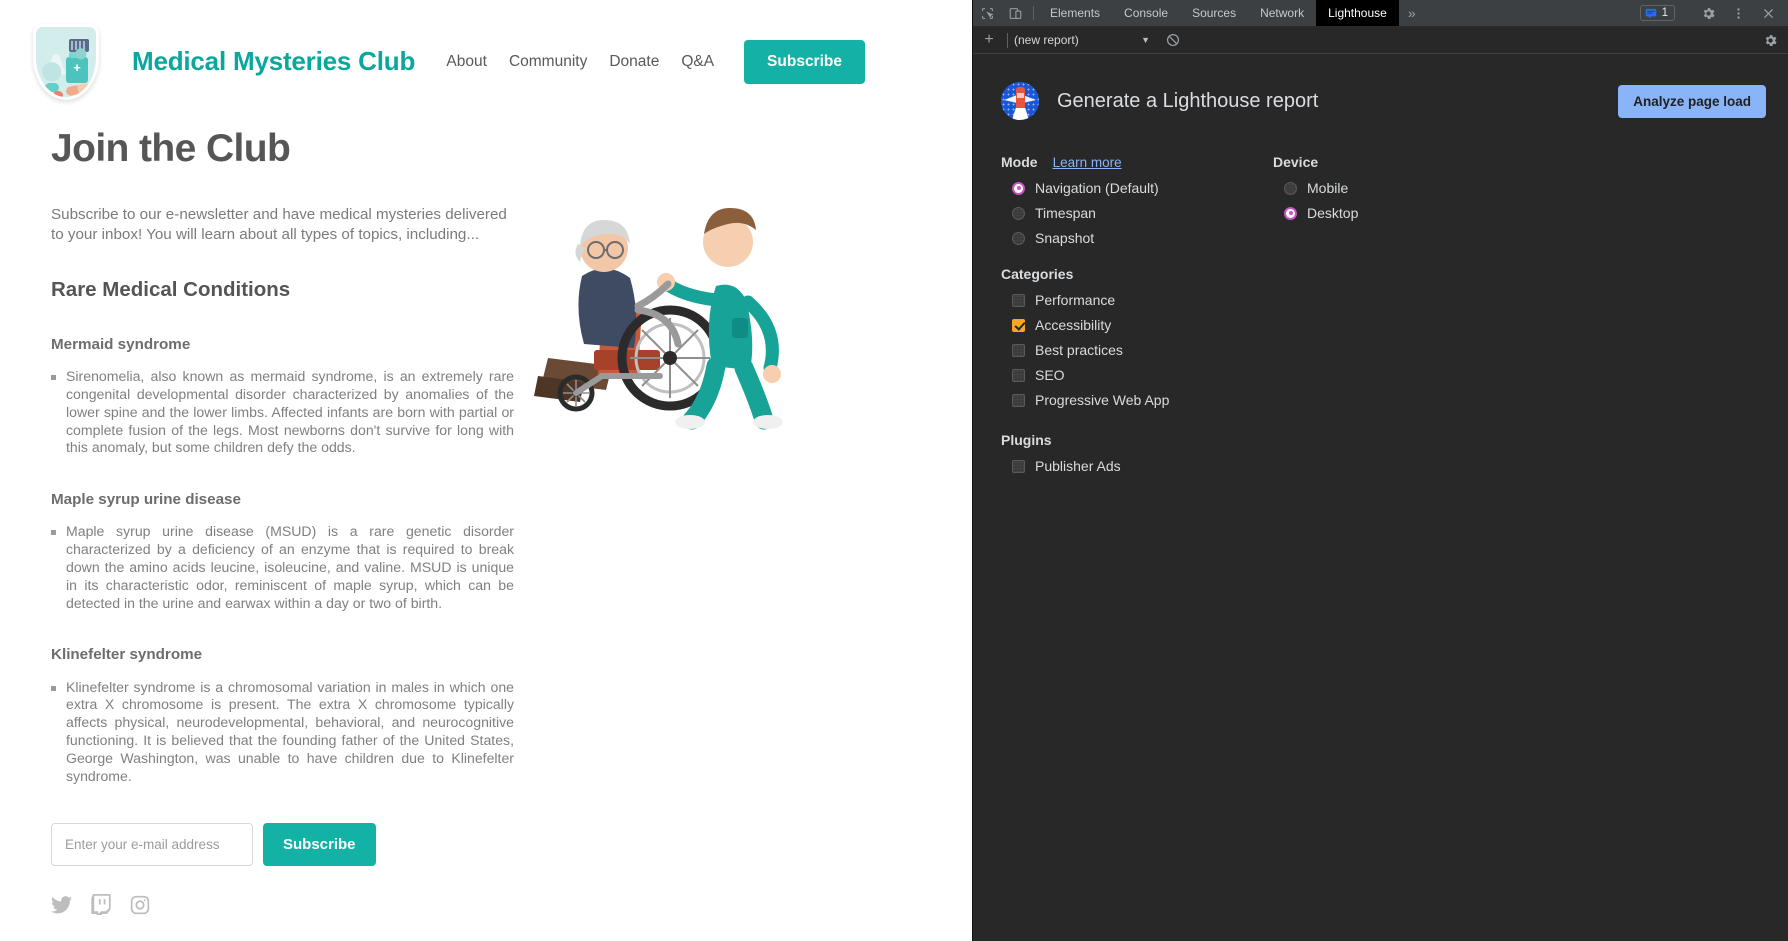  I want to click on category-option-label: Accessibility, so click(1073, 325).